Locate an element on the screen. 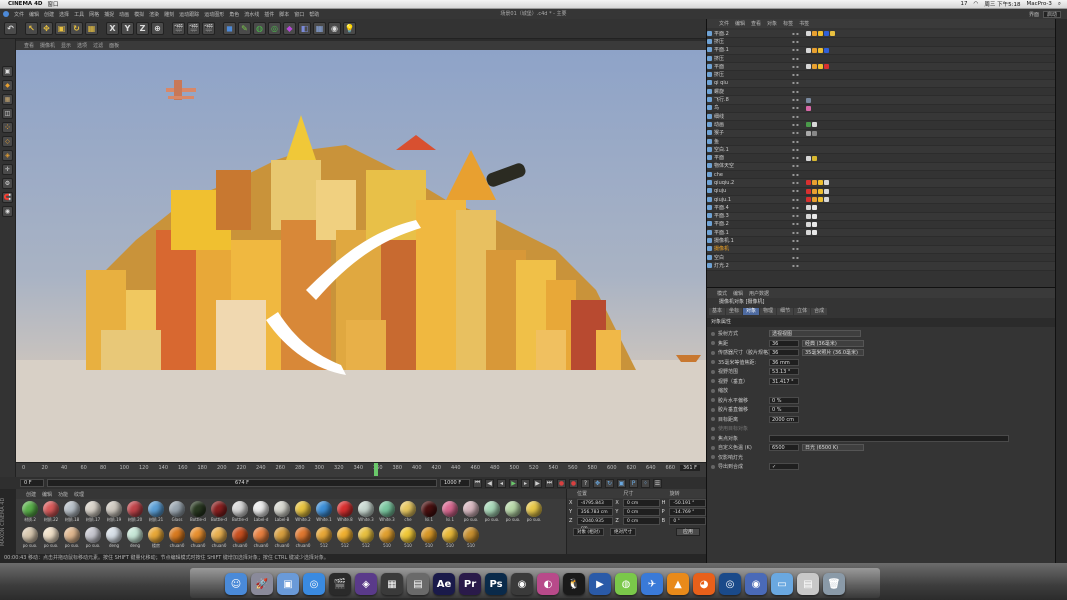 This screenshot has width=1067, height=600. recent-tool-icon: ▦ is located at coordinates (91, 28).